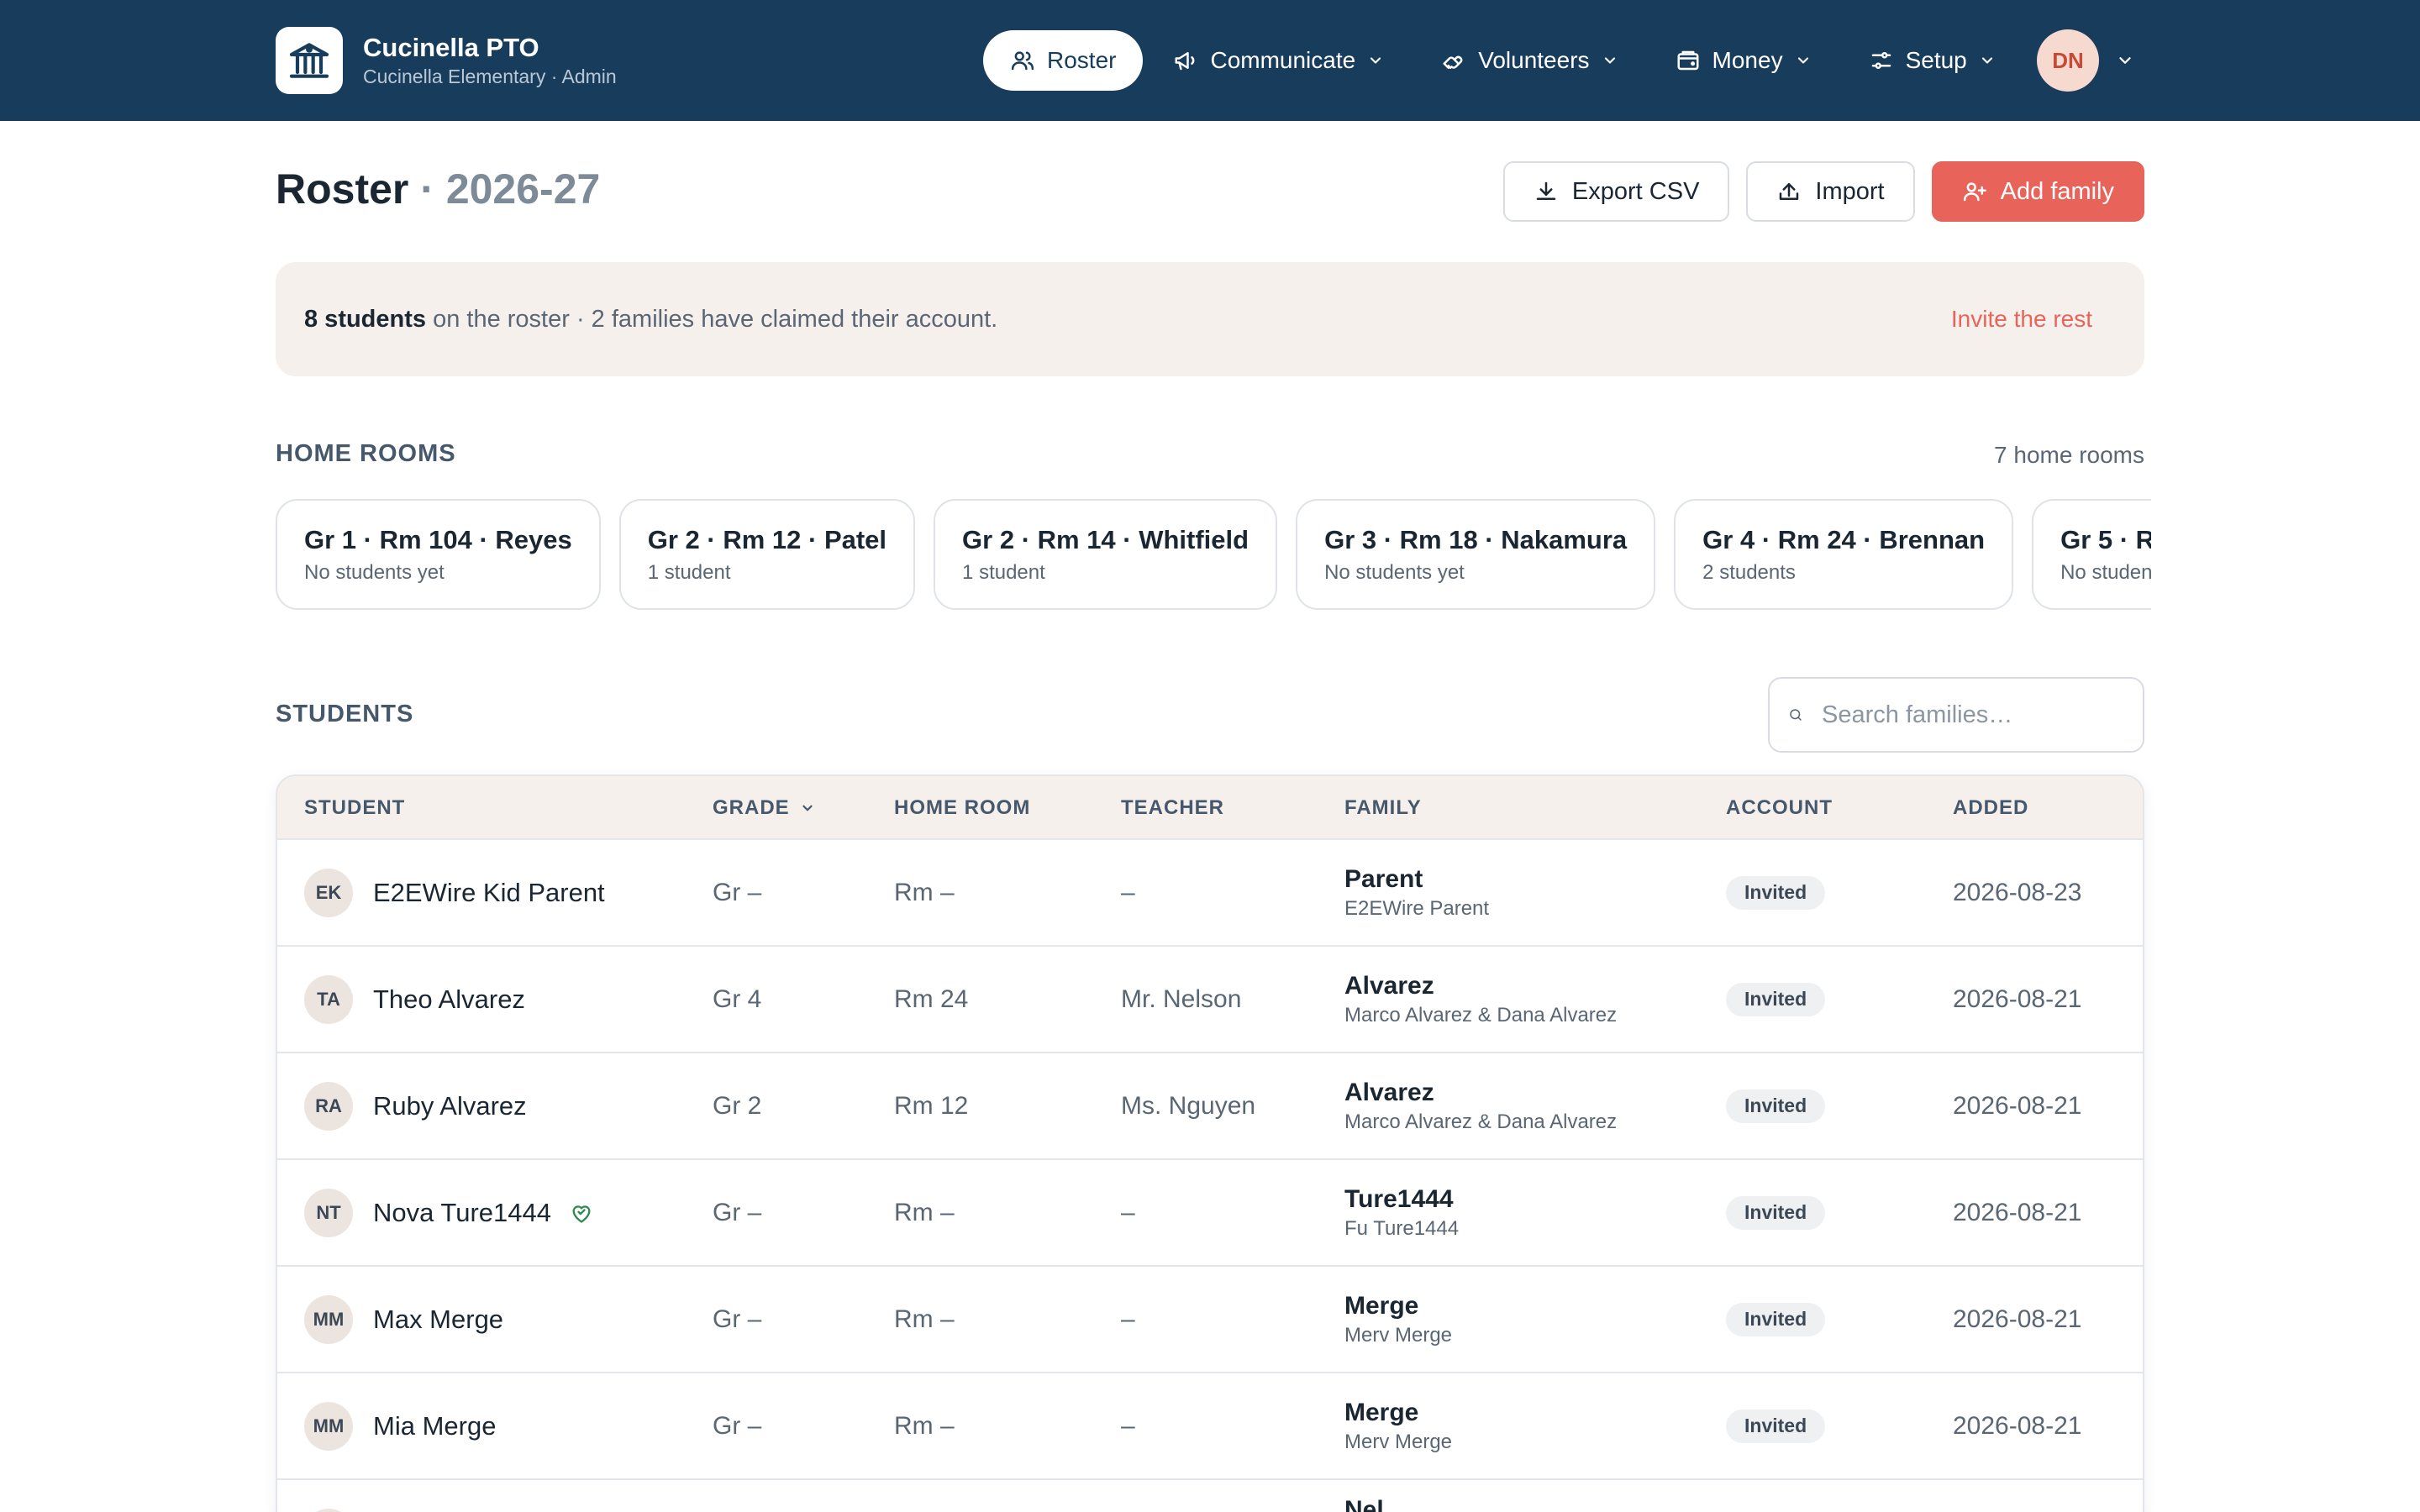 This screenshot has height=1512, width=2420. Describe the element at coordinates (1172, 808) in the screenshot. I see `col-teacher: TEACHER` at that location.